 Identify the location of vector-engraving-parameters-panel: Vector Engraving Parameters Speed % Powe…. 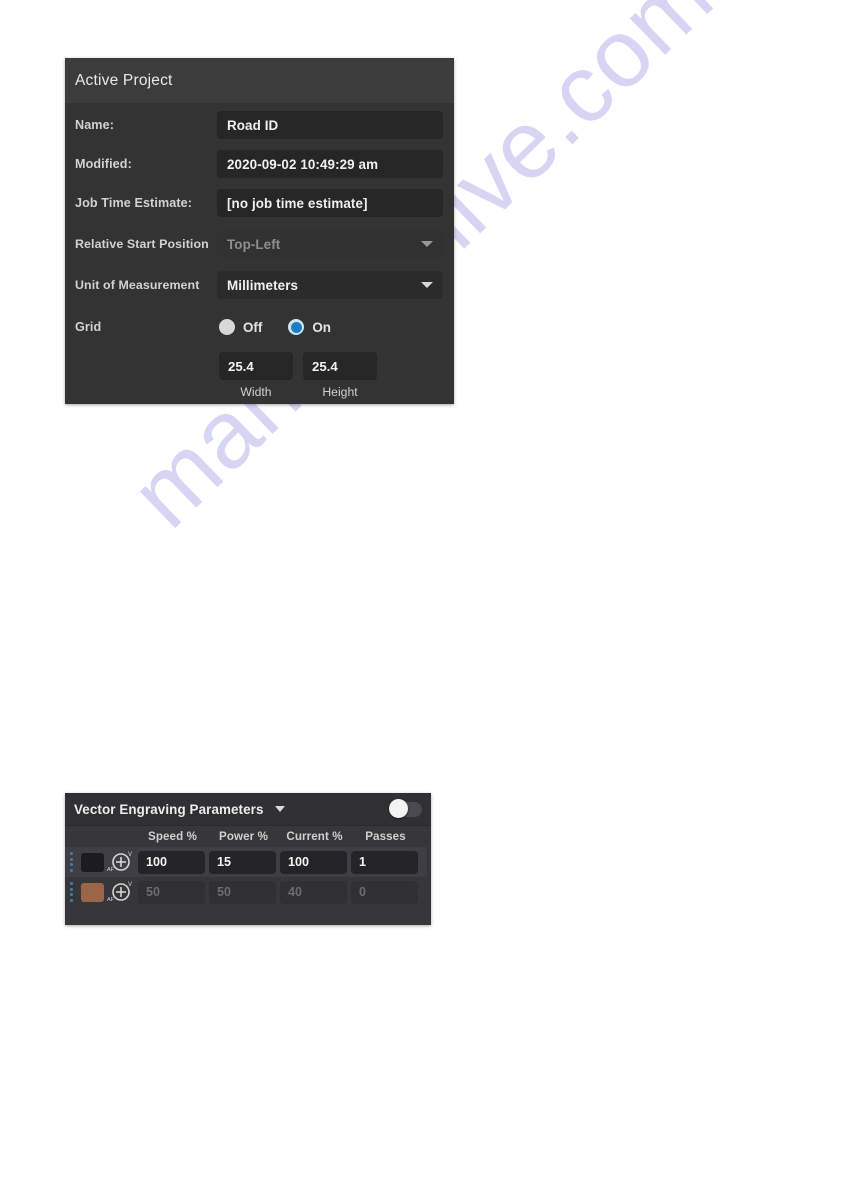
(248, 859).